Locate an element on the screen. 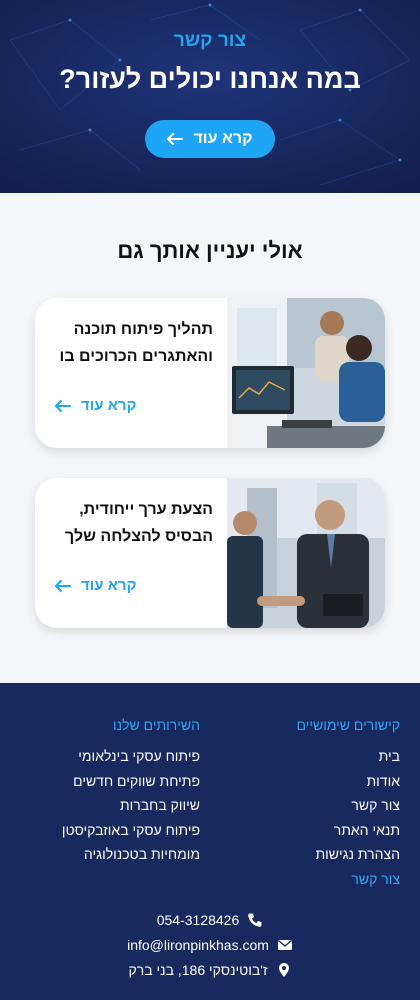 The width and height of the screenshot is (420, 1000). useful-links-heading: קישורים שימושיים is located at coordinates (348, 725).